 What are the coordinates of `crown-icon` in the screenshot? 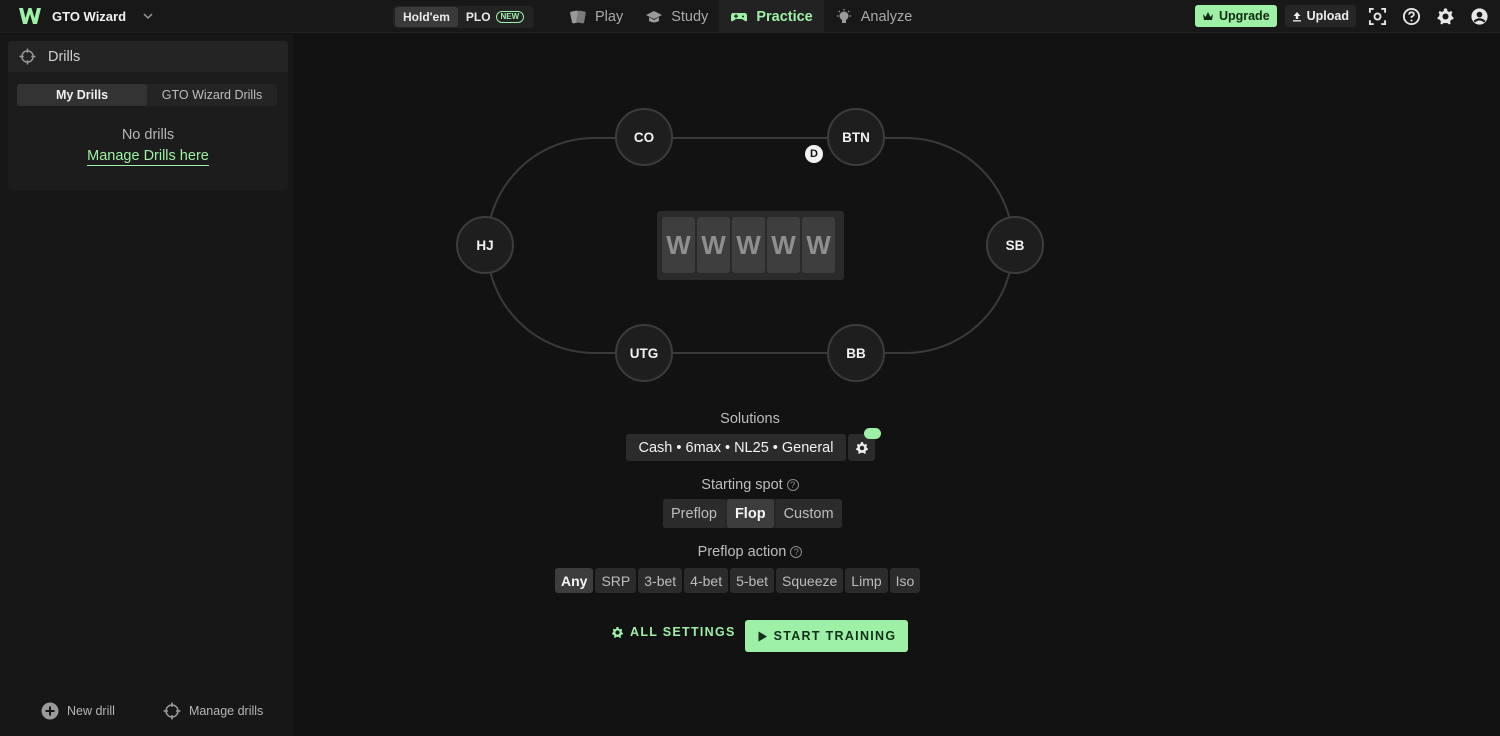 It's located at (1207, 15).